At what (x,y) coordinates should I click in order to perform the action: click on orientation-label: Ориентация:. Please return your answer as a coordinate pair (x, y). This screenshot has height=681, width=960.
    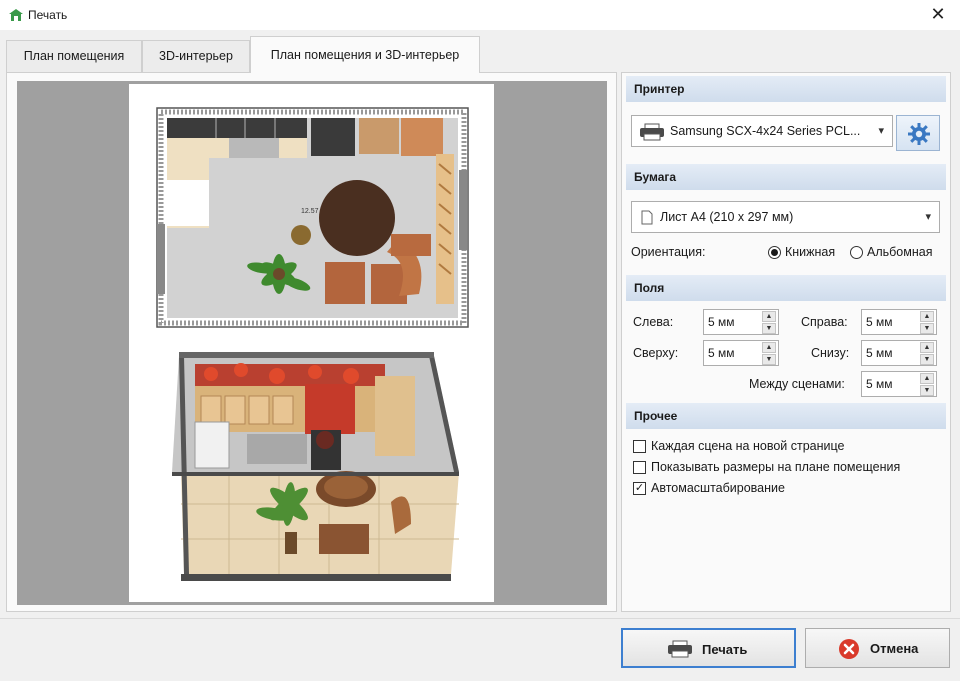
    Looking at the image, I should click on (668, 252).